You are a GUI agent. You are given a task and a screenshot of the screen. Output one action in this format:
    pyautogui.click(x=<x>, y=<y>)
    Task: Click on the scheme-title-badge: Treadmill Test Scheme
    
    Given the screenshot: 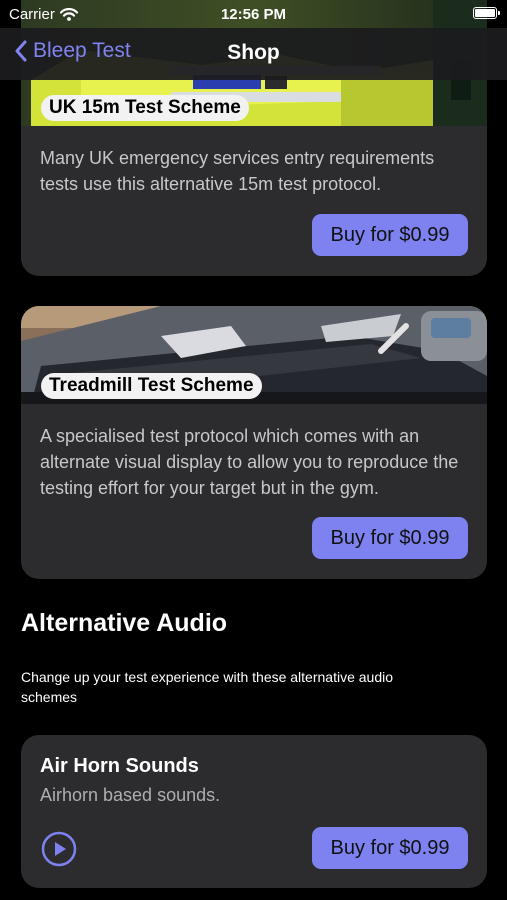 What is the action you would take?
    pyautogui.click(x=151, y=386)
    